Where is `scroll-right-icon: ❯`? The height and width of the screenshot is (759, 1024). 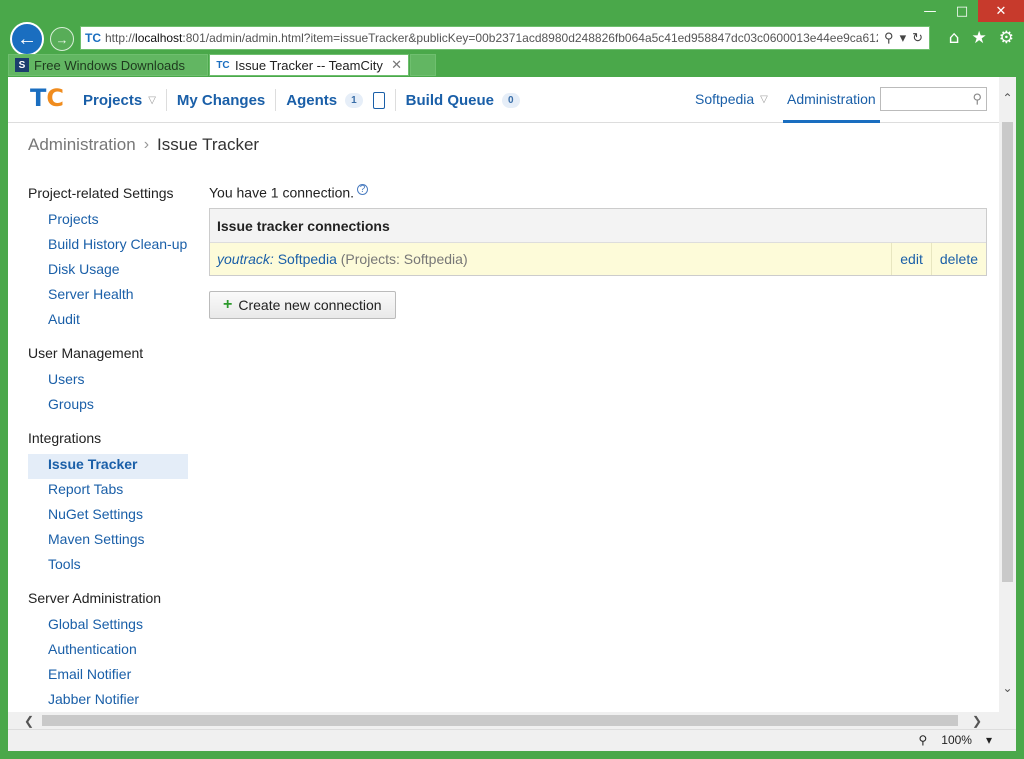 scroll-right-icon: ❯ is located at coordinates (977, 720).